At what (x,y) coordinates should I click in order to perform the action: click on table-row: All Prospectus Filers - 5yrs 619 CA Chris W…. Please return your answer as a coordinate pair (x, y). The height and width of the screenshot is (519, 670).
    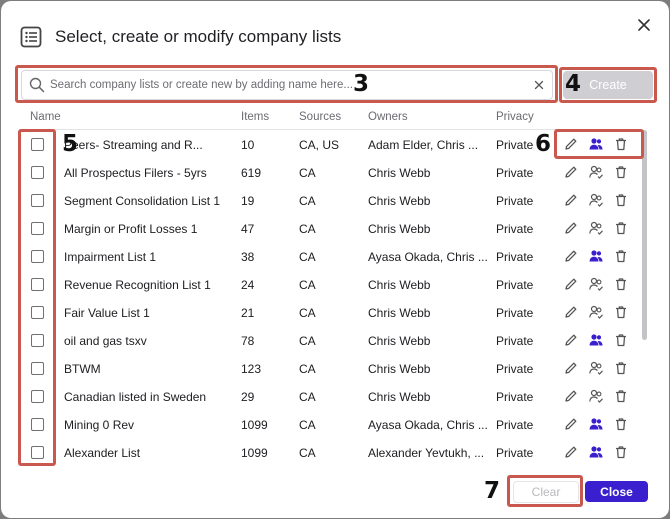
    Looking at the image, I should click on (330, 173).